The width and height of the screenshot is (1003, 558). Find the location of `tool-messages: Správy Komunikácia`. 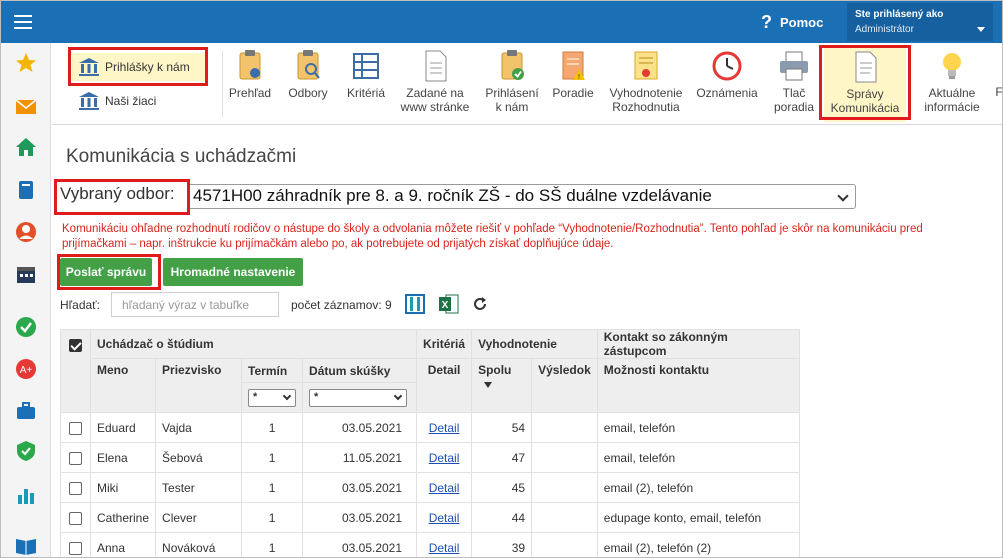

tool-messages: Správy Komunikácia is located at coordinates (865, 84).